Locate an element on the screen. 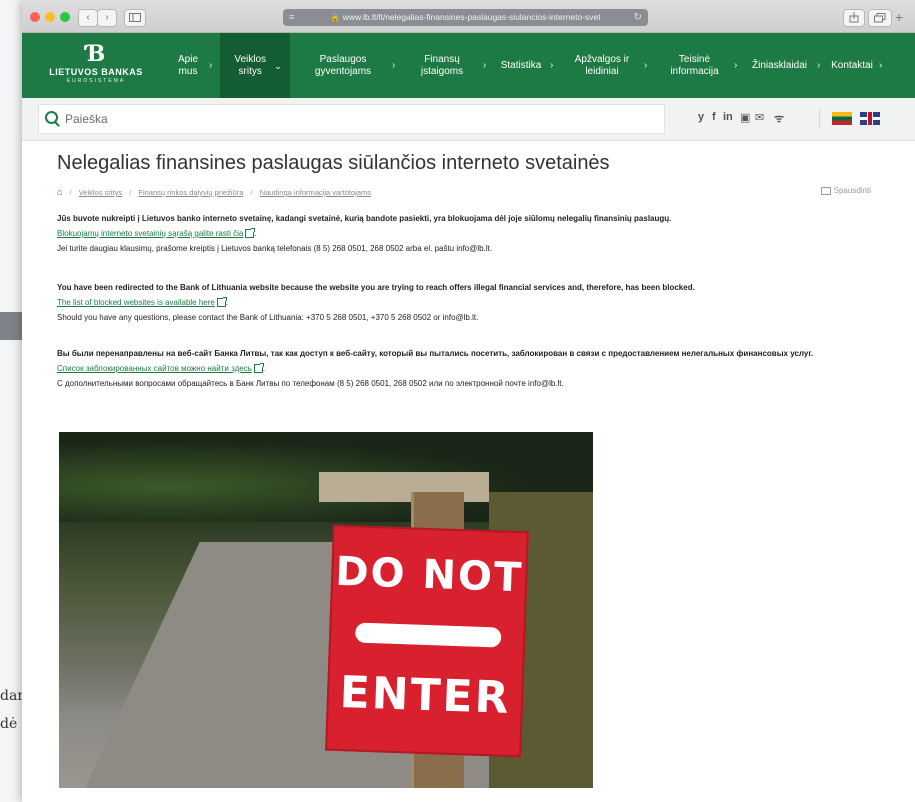  nav-item-apzvalgos-ir-leidiniai: Apžvalgos ir leidiniai is located at coordinates (602, 65).